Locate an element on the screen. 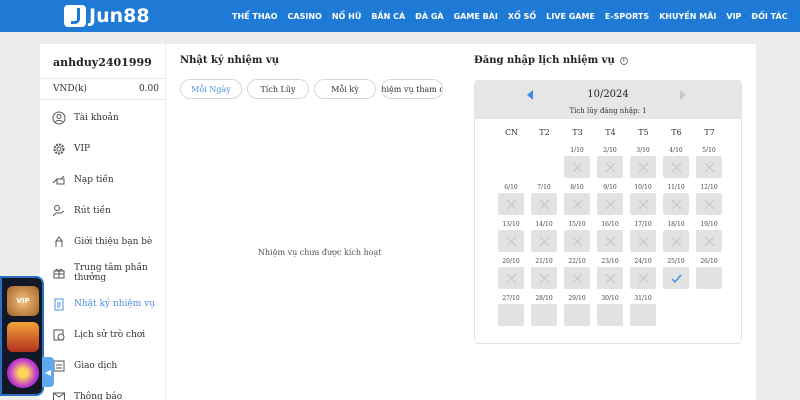 The image size is (800, 400). nav-item-xo-so: XỔ SỐ is located at coordinates (522, 16).